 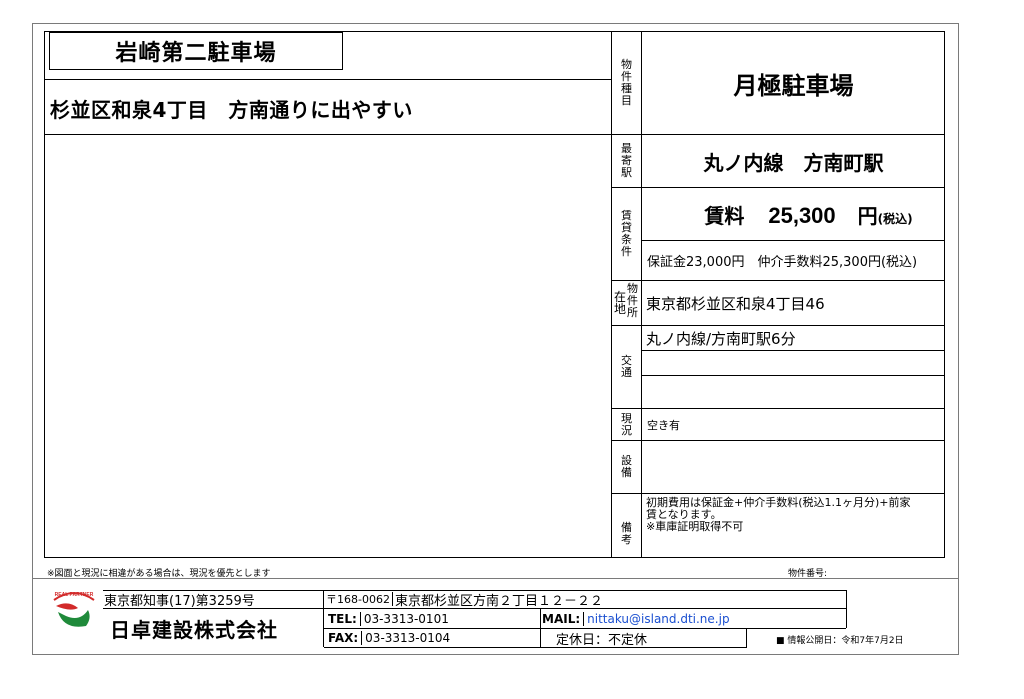 What do you see at coordinates (626, 300) in the screenshot?
I see `label-address: 在 地 物 件 所` at bounding box center [626, 300].